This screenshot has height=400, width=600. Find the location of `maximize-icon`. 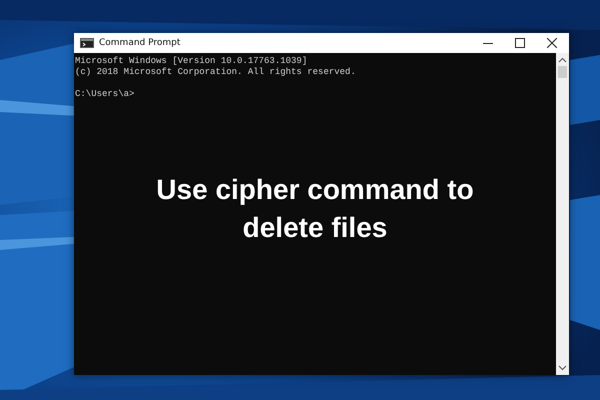

maximize-icon is located at coordinates (520, 43).